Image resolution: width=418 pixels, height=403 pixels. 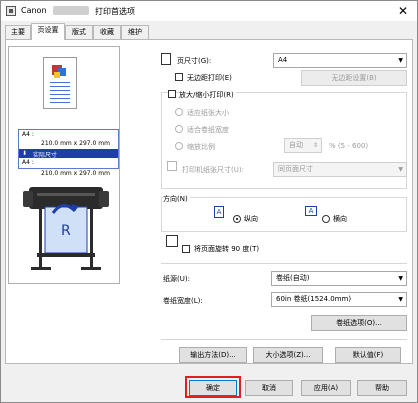 I want to click on output-size-icon, so click(x=172, y=166).